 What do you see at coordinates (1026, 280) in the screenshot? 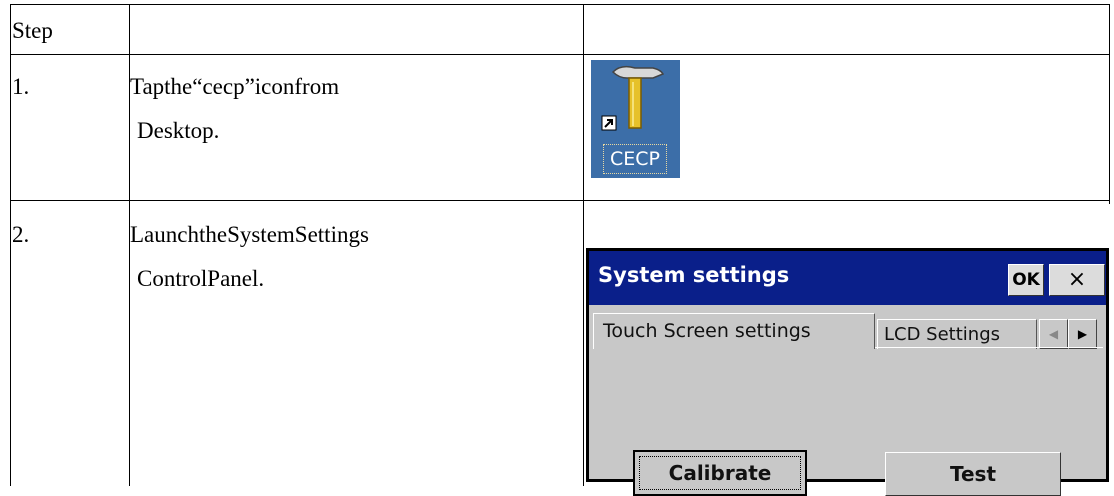
I see `ok-button: OK` at bounding box center [1026, 280].